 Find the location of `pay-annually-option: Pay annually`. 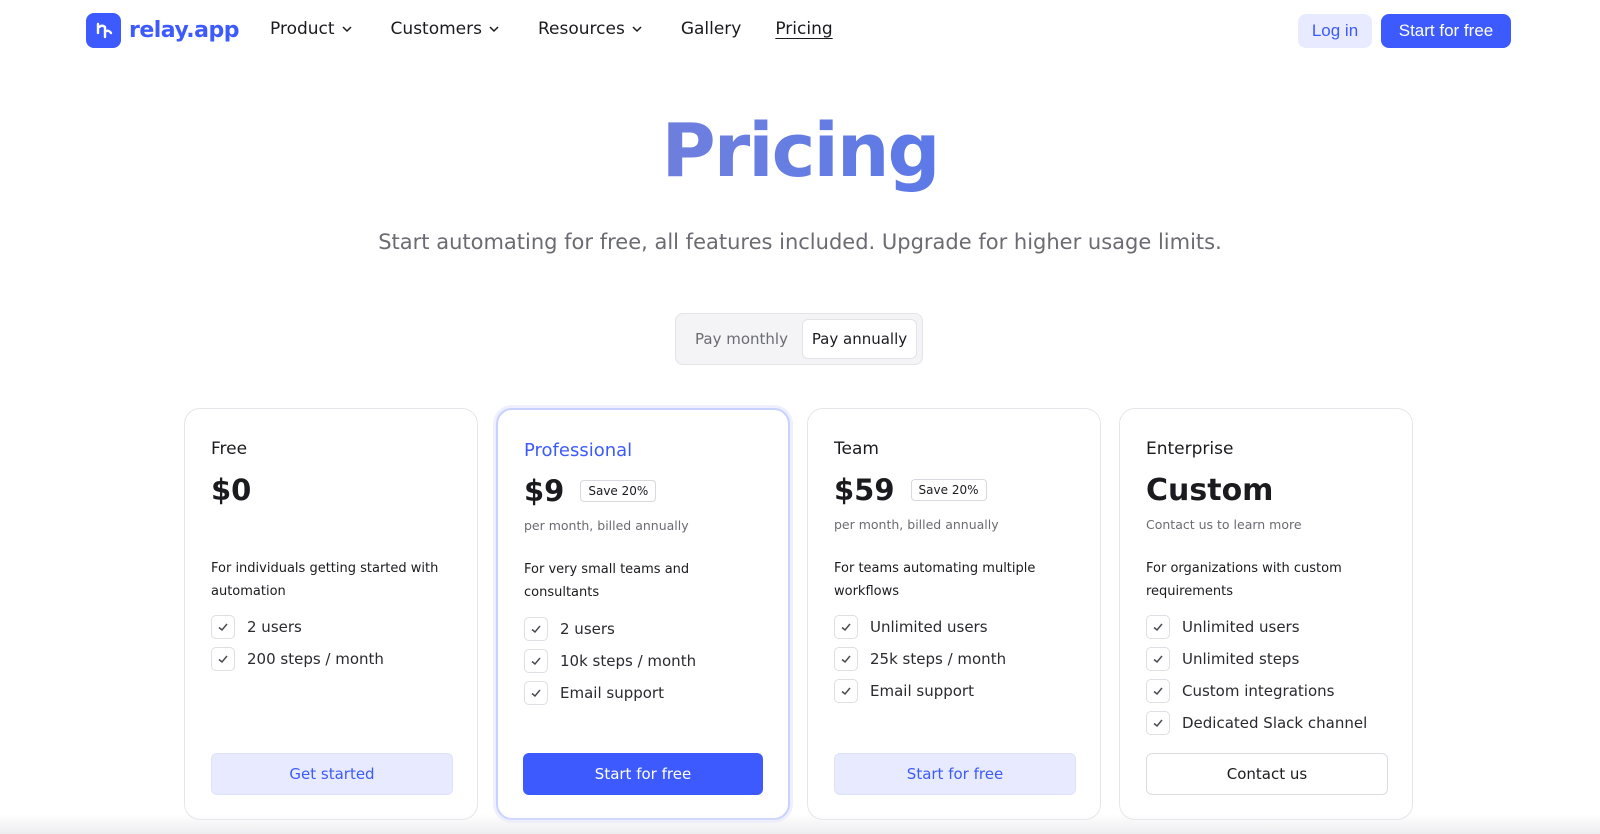

pay-annually-option: Pay annually is located at coordinates (859, 339).